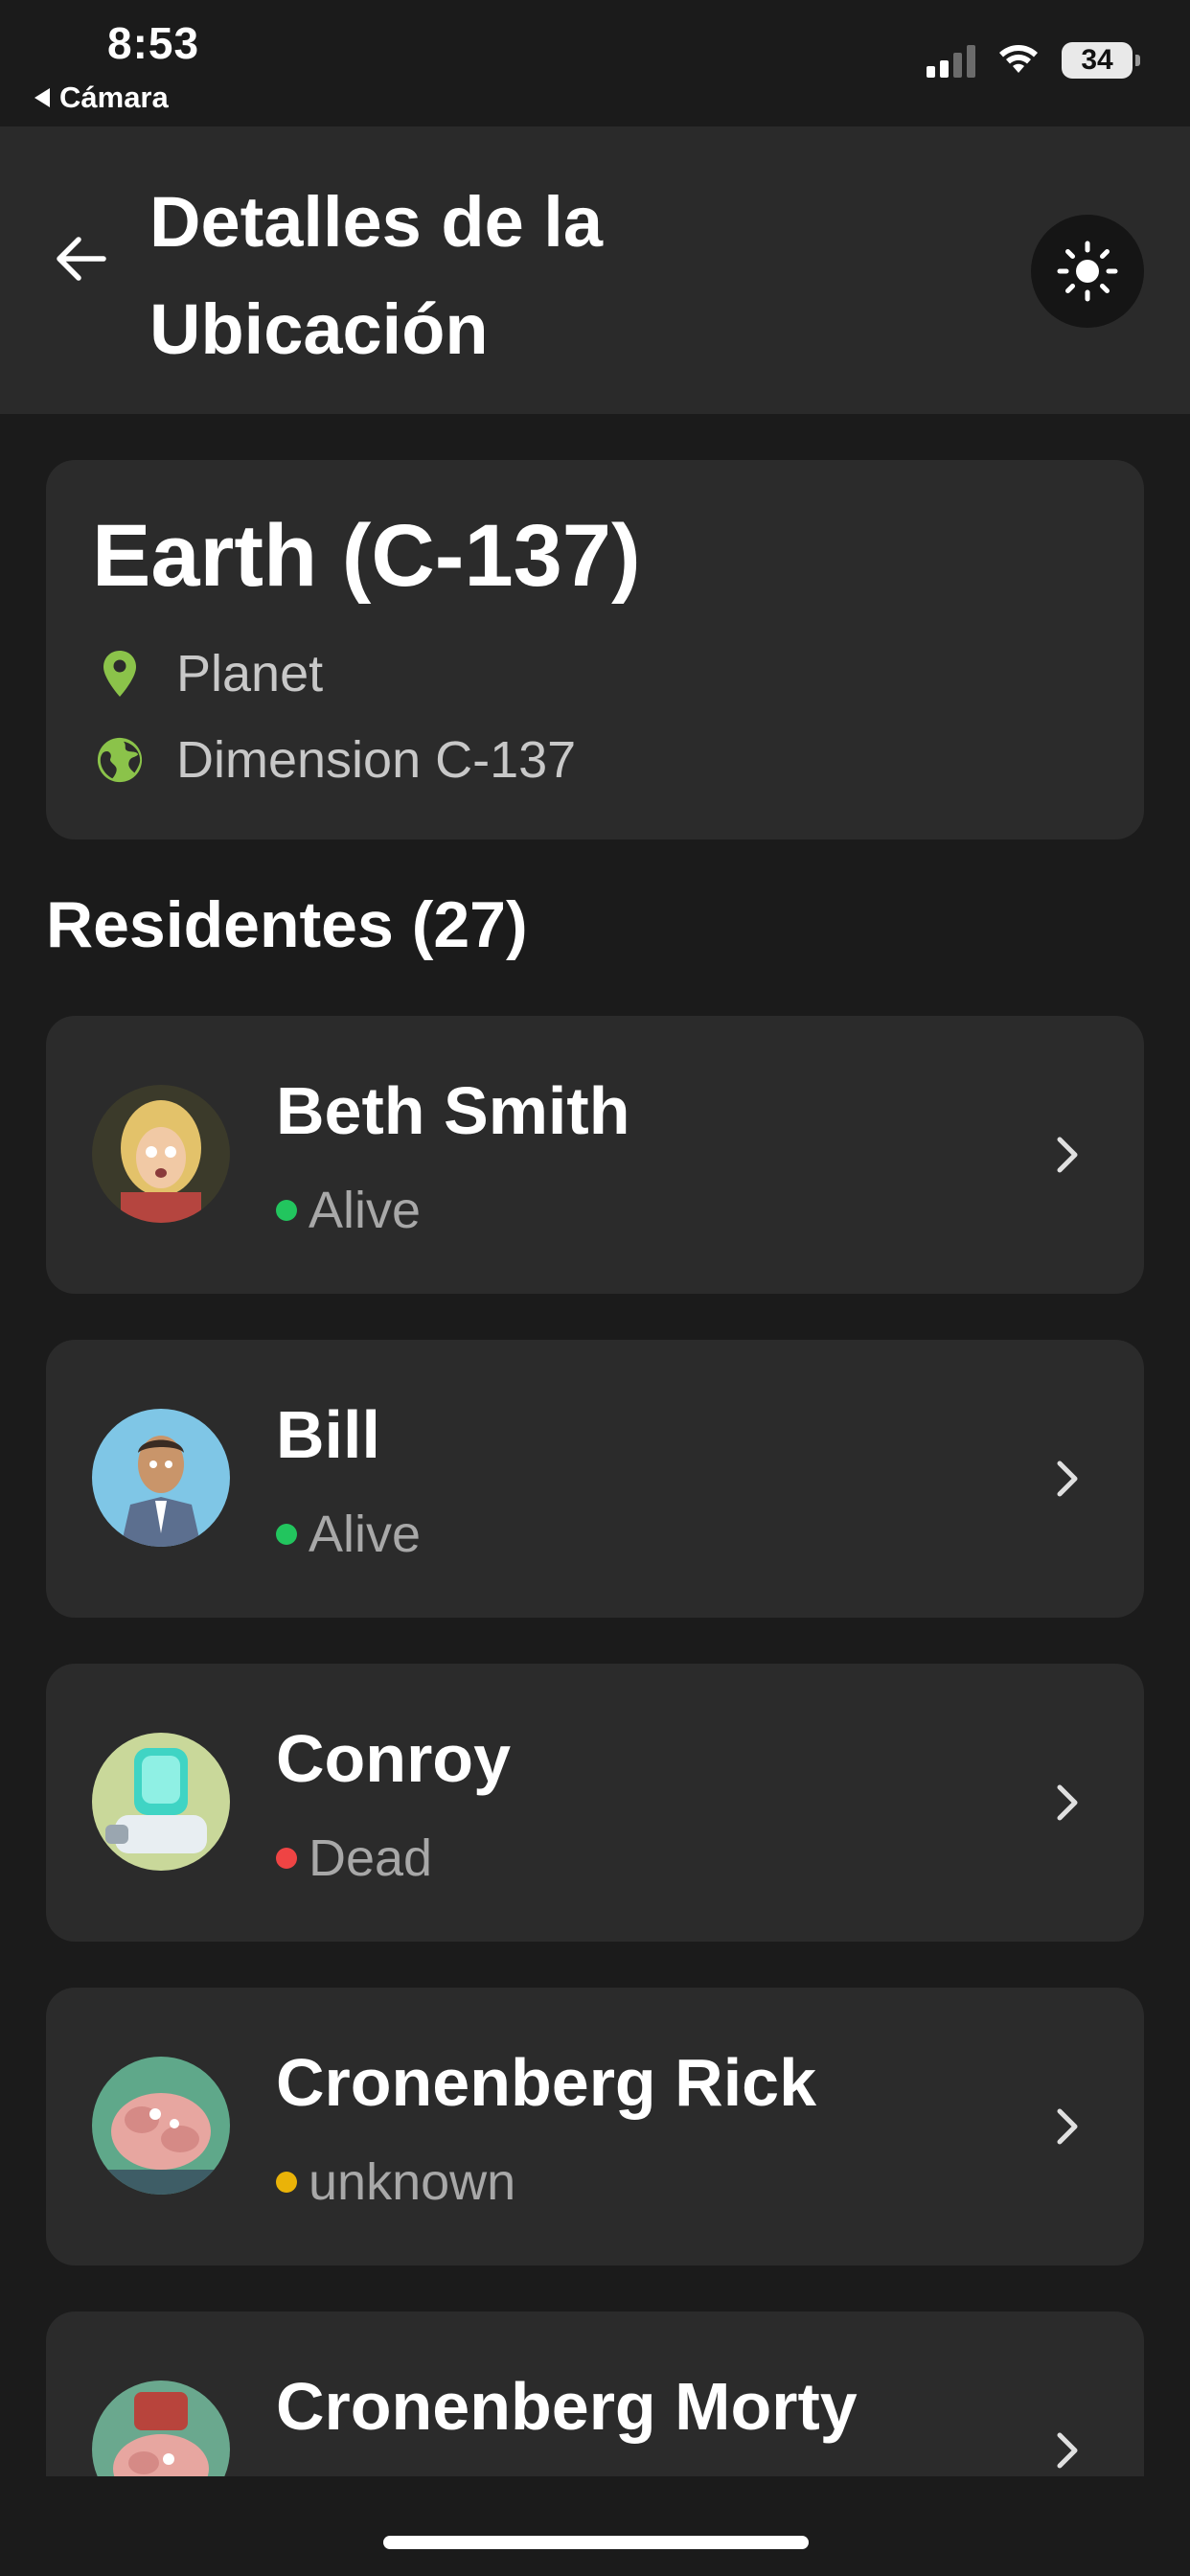  What do you see at coordinates (567, 2406) in the screenshot?
I see `resident-name: Cronenberg Morty` at bounding box center [567, 2406].